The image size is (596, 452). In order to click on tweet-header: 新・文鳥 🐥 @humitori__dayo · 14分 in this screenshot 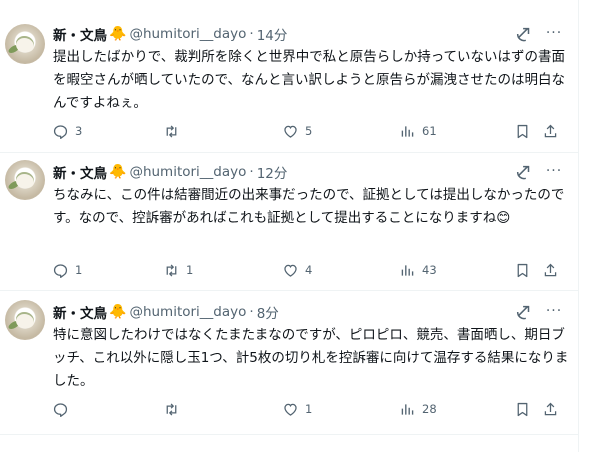, I will do `click(170, 34)`.